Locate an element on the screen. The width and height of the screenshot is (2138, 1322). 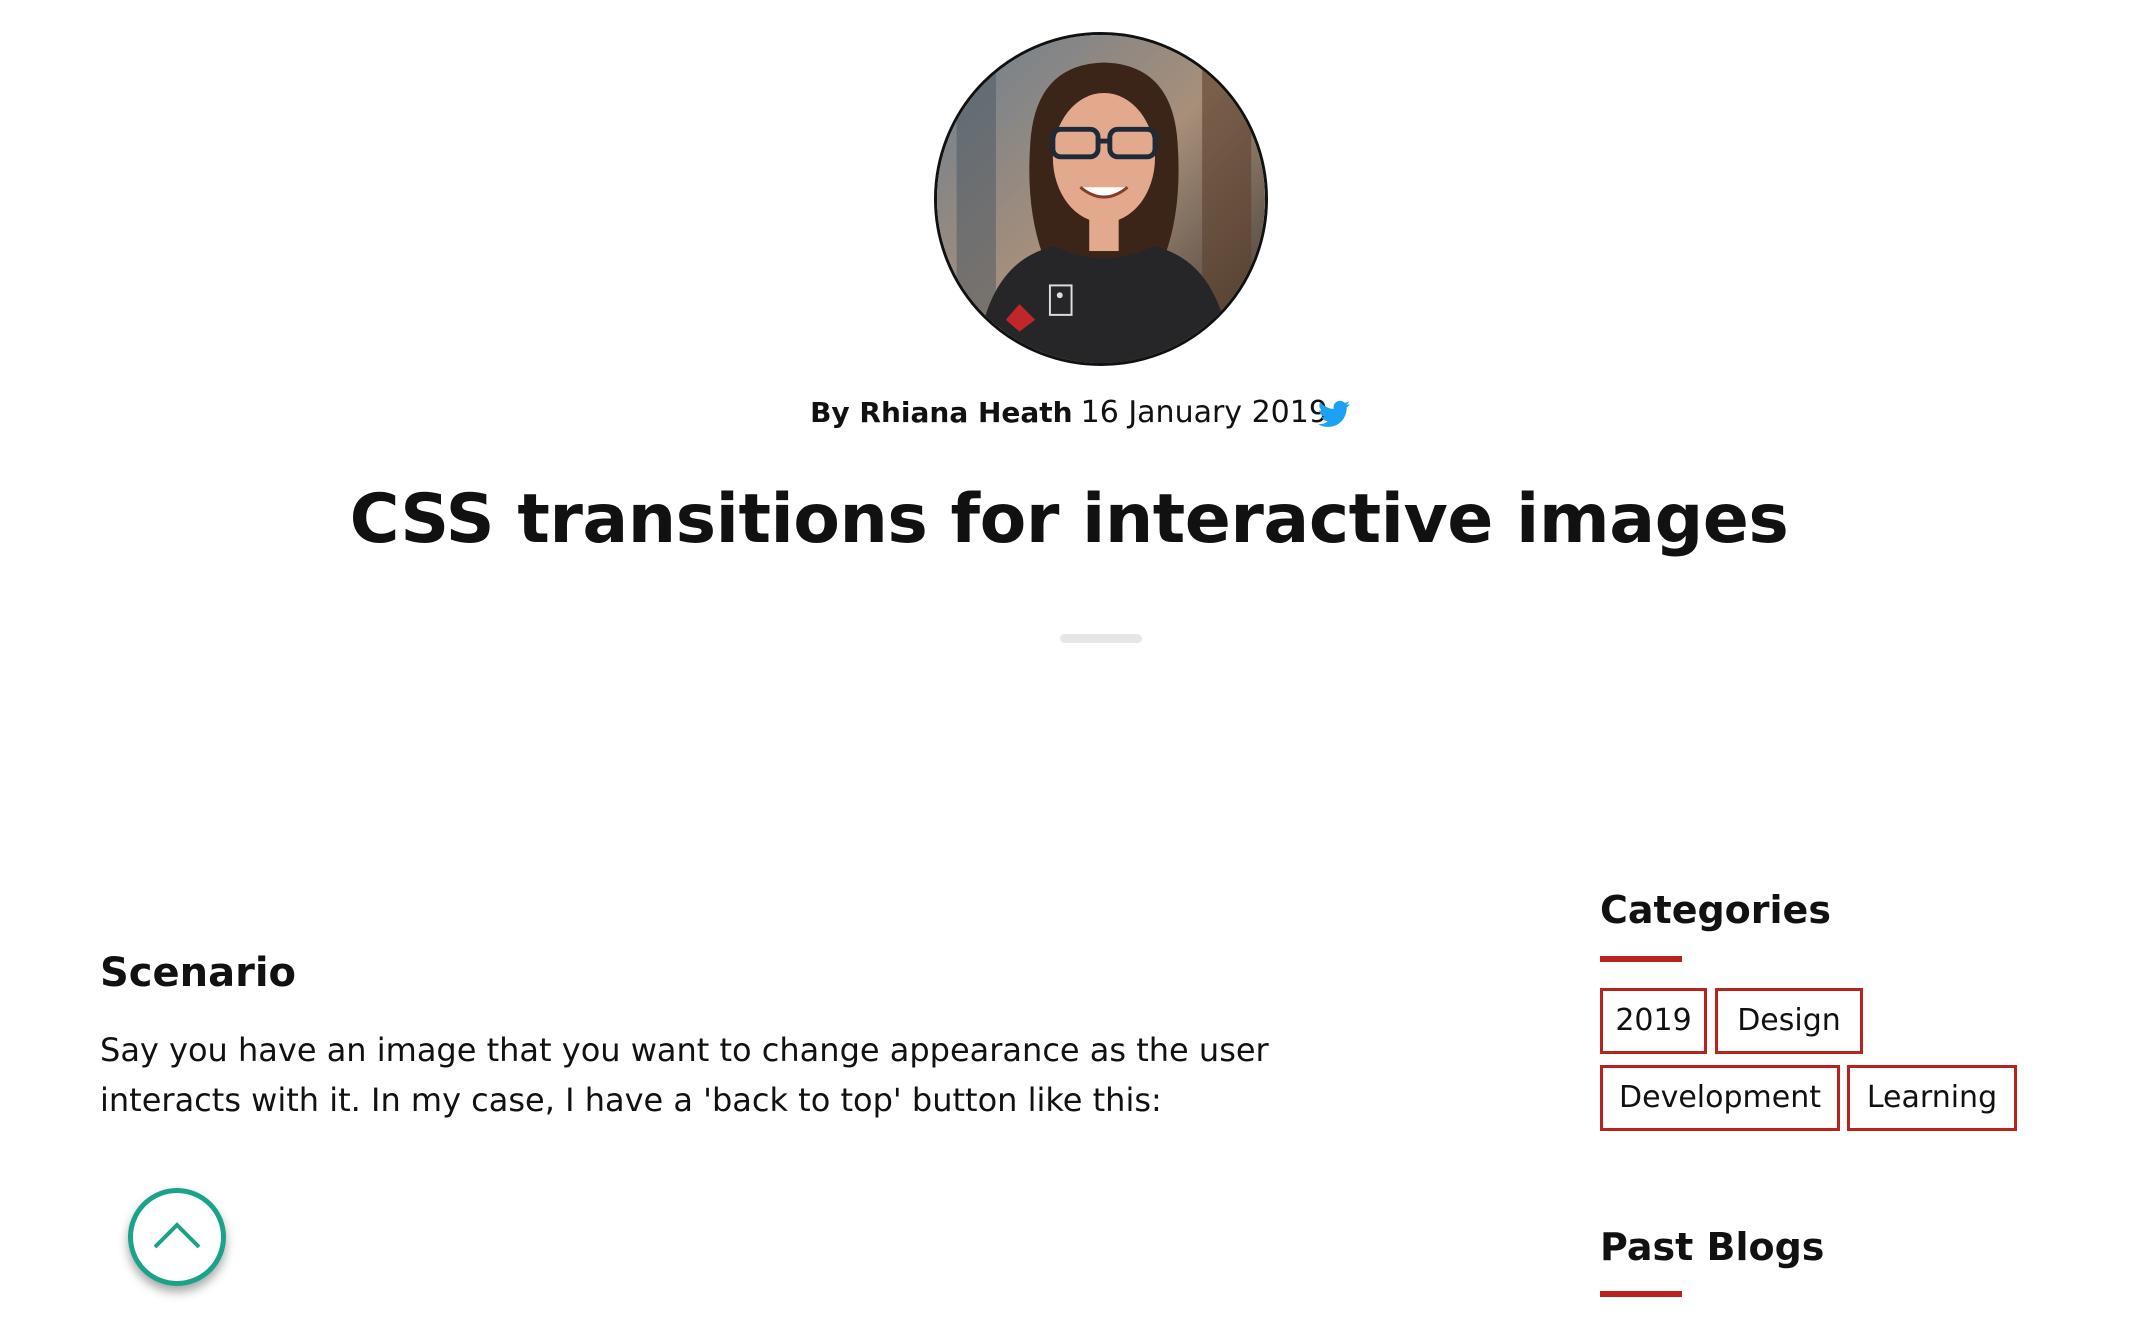
post-title: CSS transitions for interactive images is located at coordinates (1069, 519).